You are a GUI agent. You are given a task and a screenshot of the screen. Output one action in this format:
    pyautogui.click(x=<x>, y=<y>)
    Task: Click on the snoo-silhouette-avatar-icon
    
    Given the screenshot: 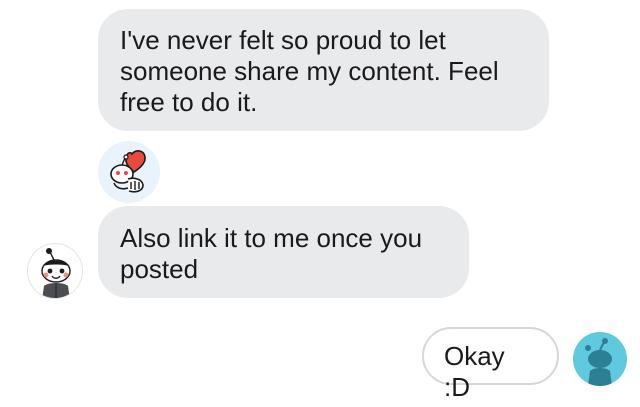 What is the action you would take?
    pyautogui.click(x=598, y=362)
    